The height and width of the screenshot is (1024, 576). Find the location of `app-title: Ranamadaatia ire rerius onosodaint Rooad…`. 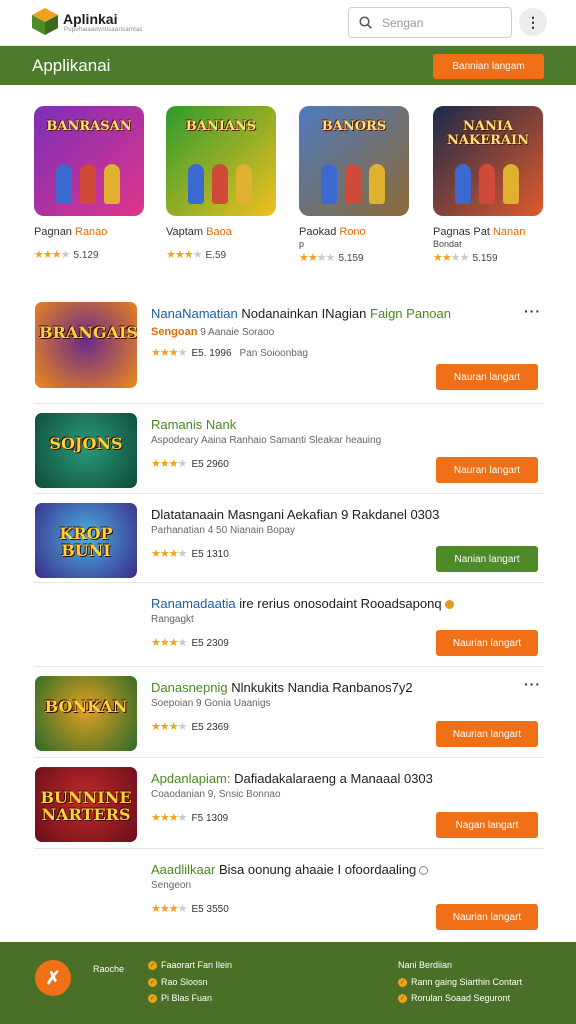

app-title: Ranamadaatia ire rerius onosodaint Rooad… is located at coordinates (302, 603).